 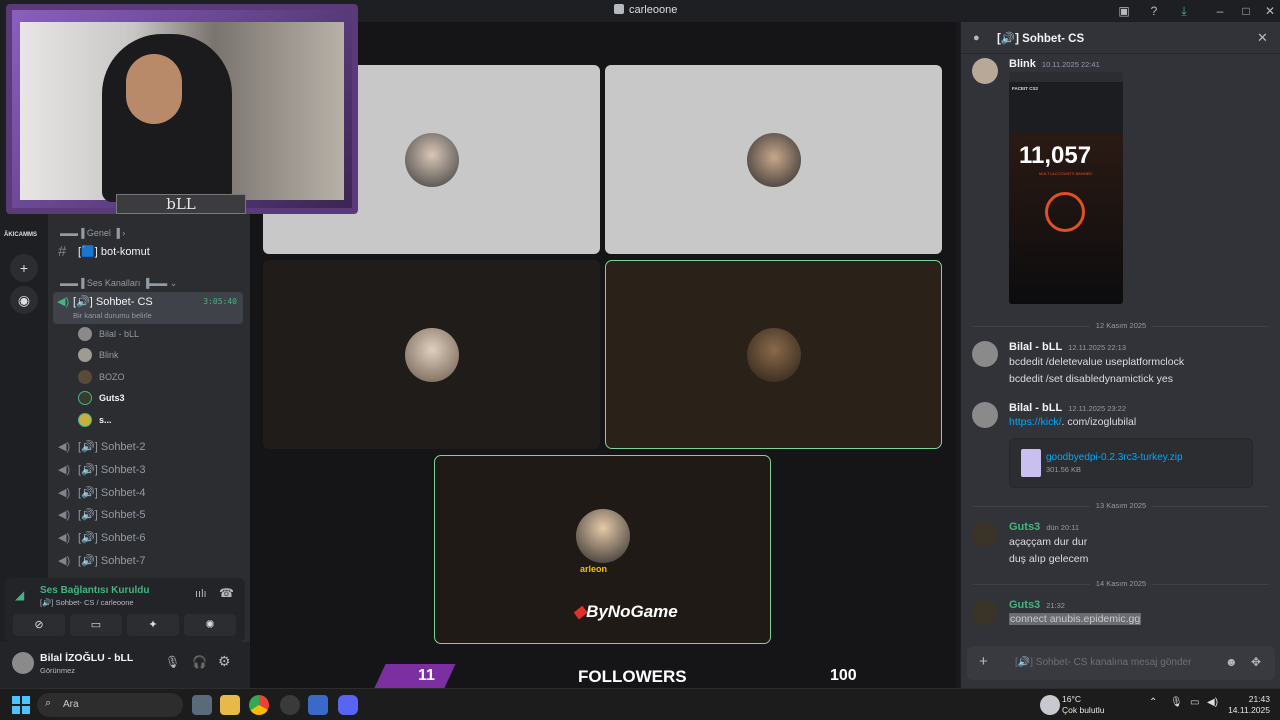 I want to click on image-attachment: FACEIT CS2 11,057 MULTI-ACCOUNTS BANNED, so click(x=1066, y=188).